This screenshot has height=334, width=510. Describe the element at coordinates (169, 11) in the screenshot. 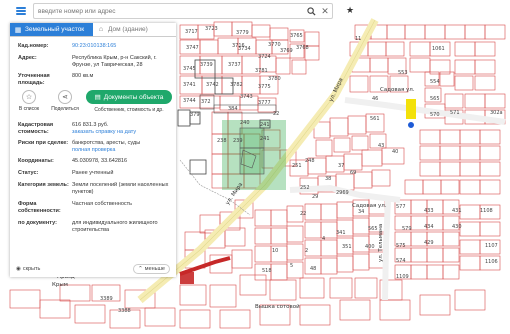

I see `search-input` at that location.